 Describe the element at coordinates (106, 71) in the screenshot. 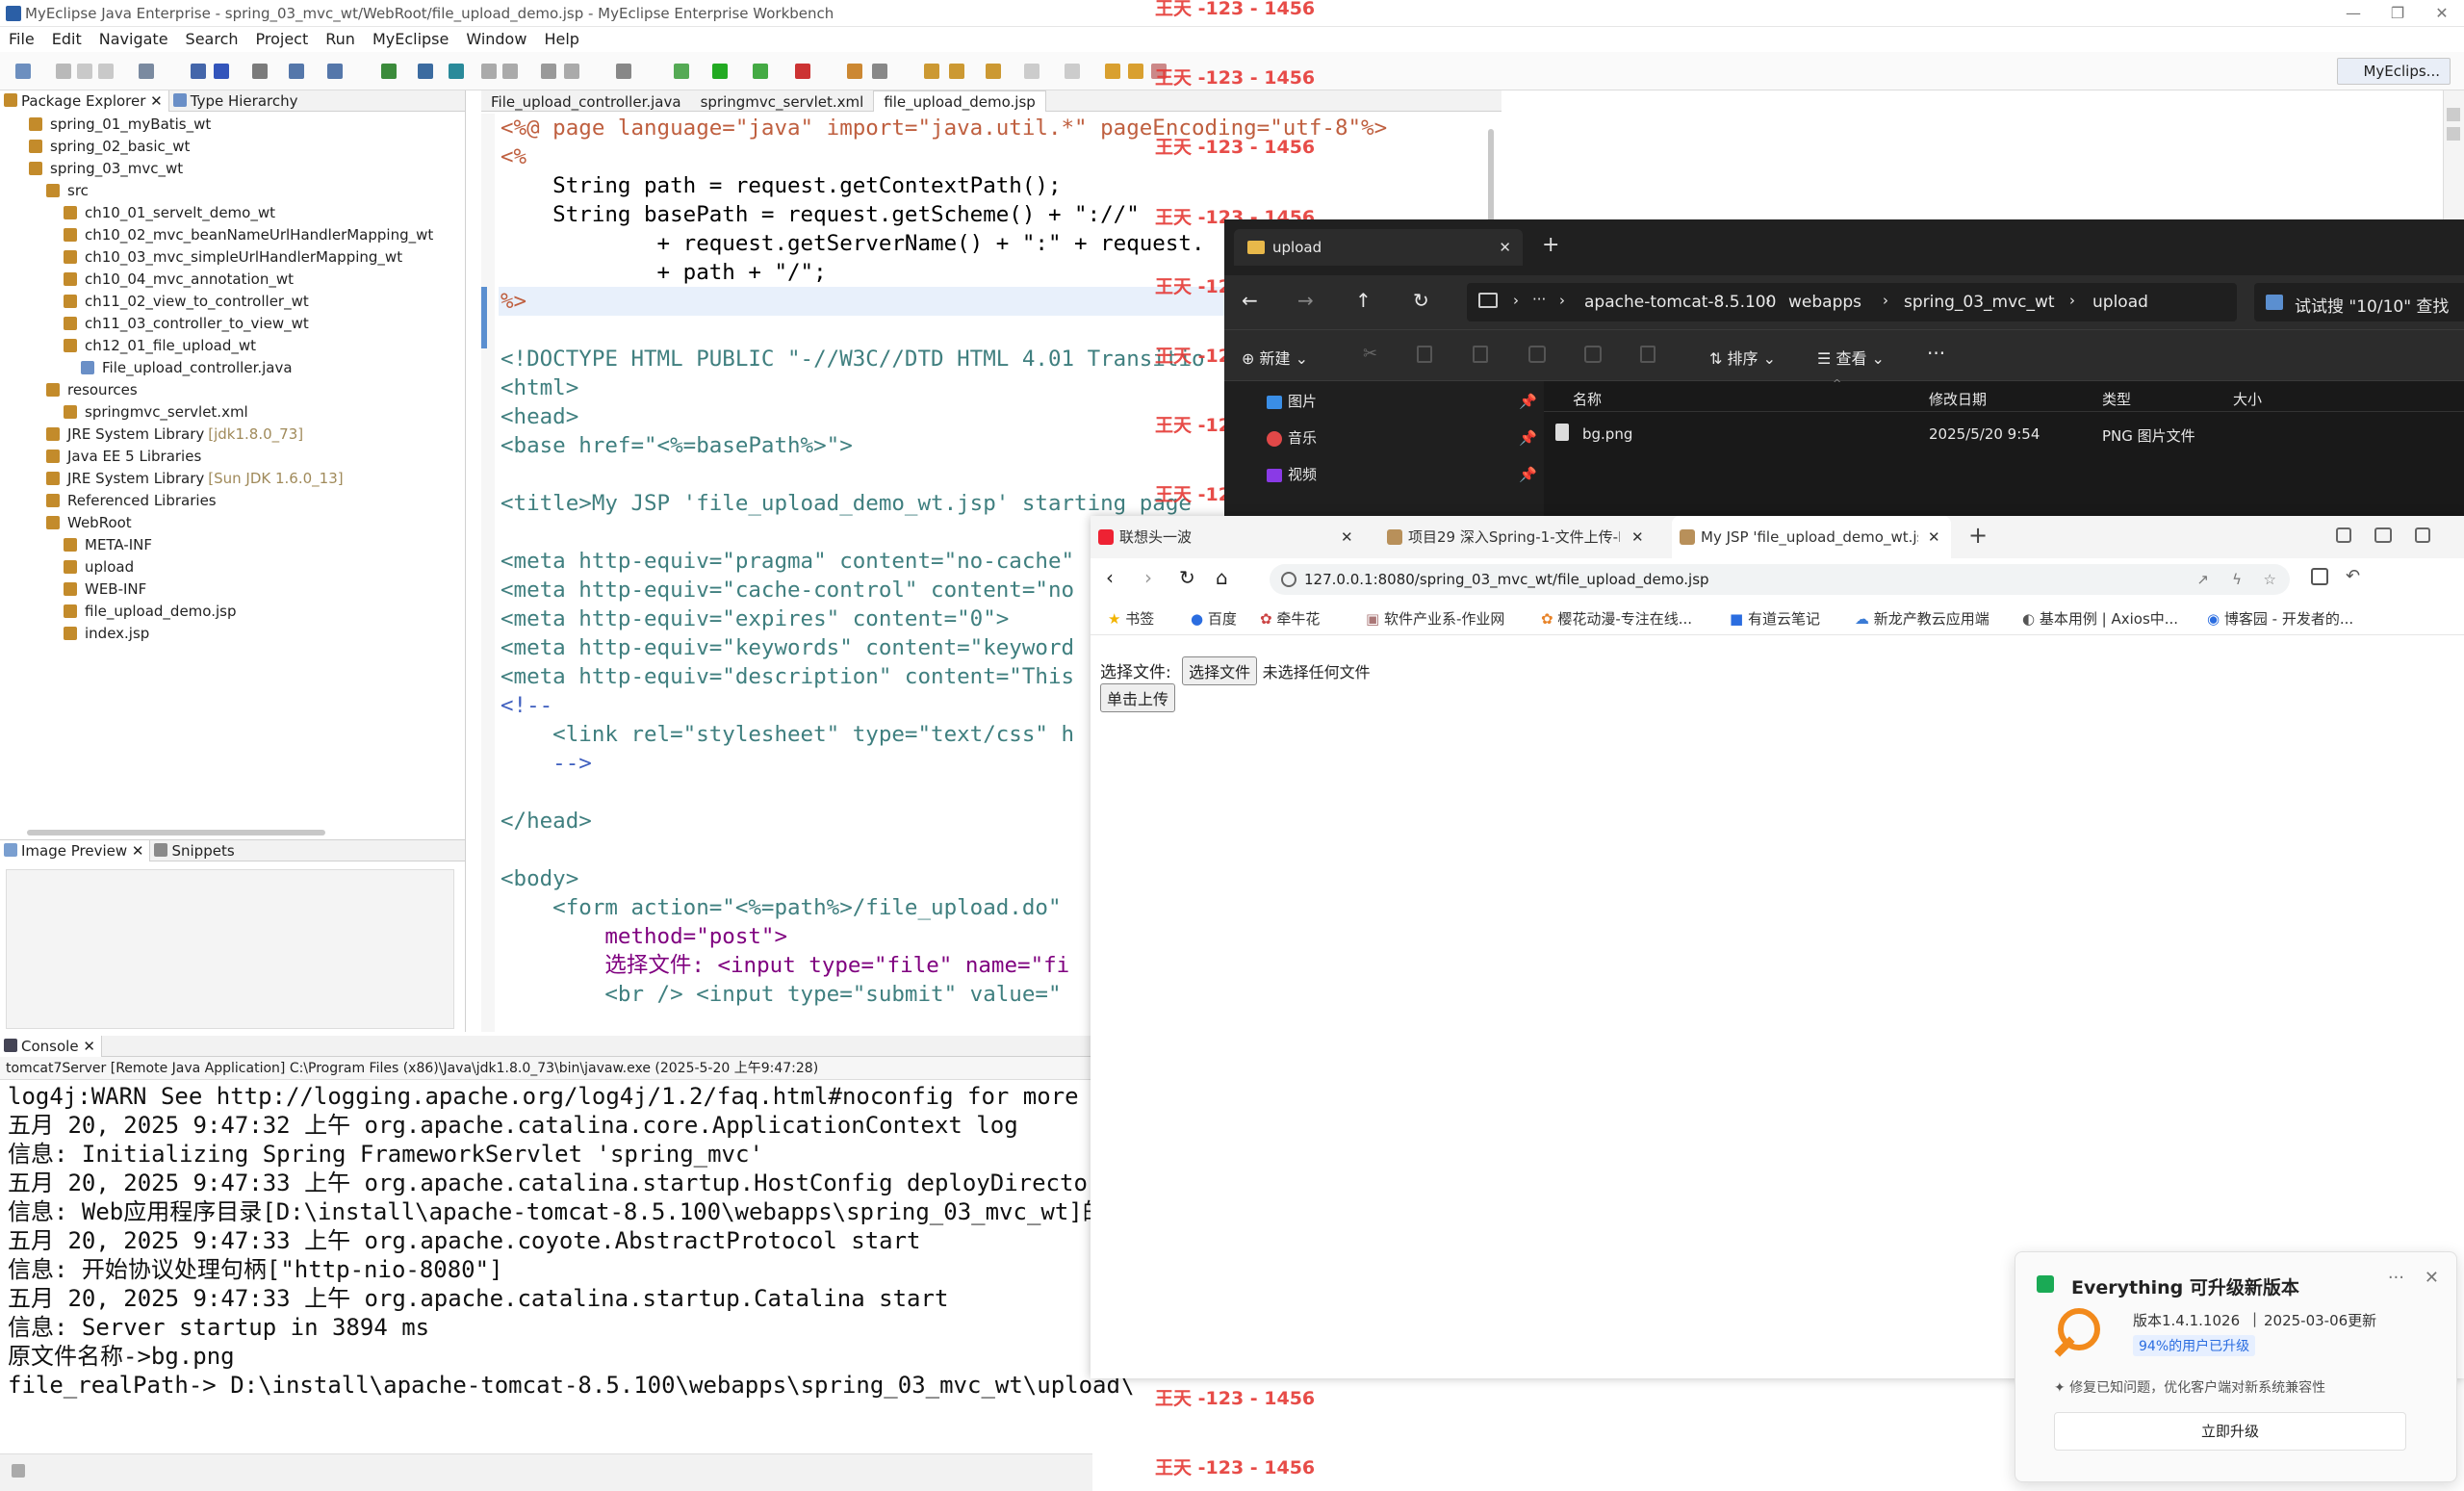

I see `print-icon` at that location.